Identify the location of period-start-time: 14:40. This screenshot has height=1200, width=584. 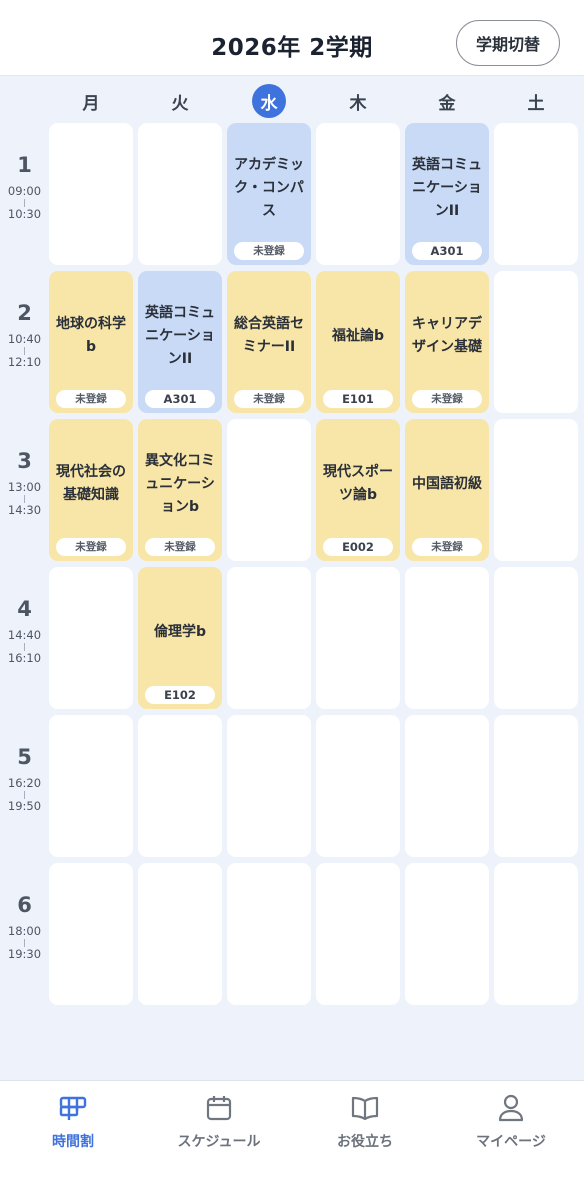
(24, 635).